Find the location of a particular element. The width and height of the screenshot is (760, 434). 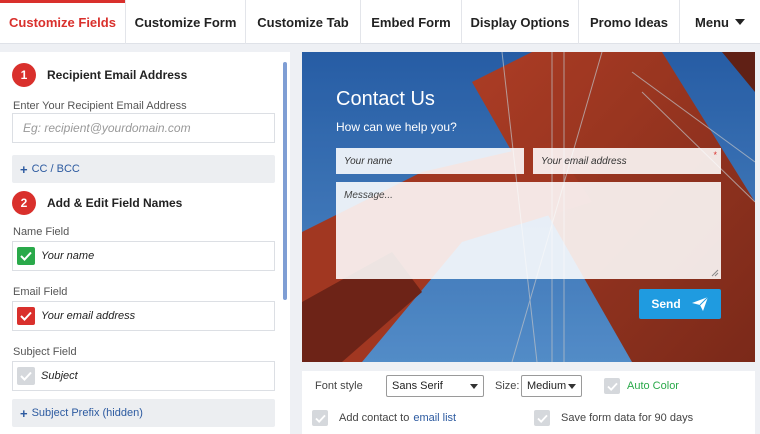

tab-display-options: Display Options is located at coordinates (520, 22).